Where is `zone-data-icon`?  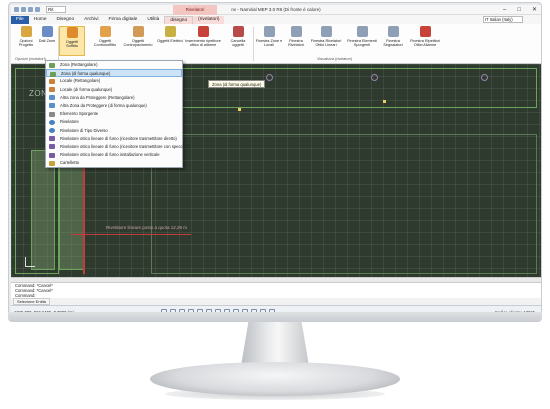 zone-data-icon is located at coordinates (47, 31).